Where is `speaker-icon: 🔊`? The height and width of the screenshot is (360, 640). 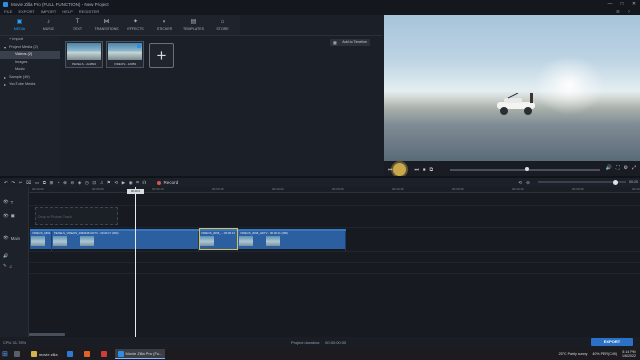 speaker-icon: 🔊 is located at coordinates (5, 256).